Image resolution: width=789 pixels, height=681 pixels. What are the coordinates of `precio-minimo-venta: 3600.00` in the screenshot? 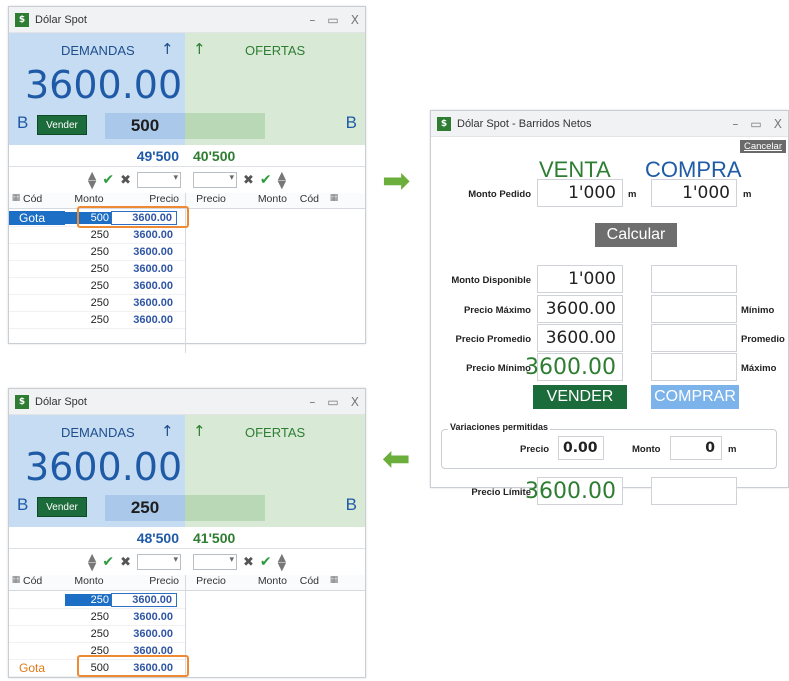 It's located at (574, 367).